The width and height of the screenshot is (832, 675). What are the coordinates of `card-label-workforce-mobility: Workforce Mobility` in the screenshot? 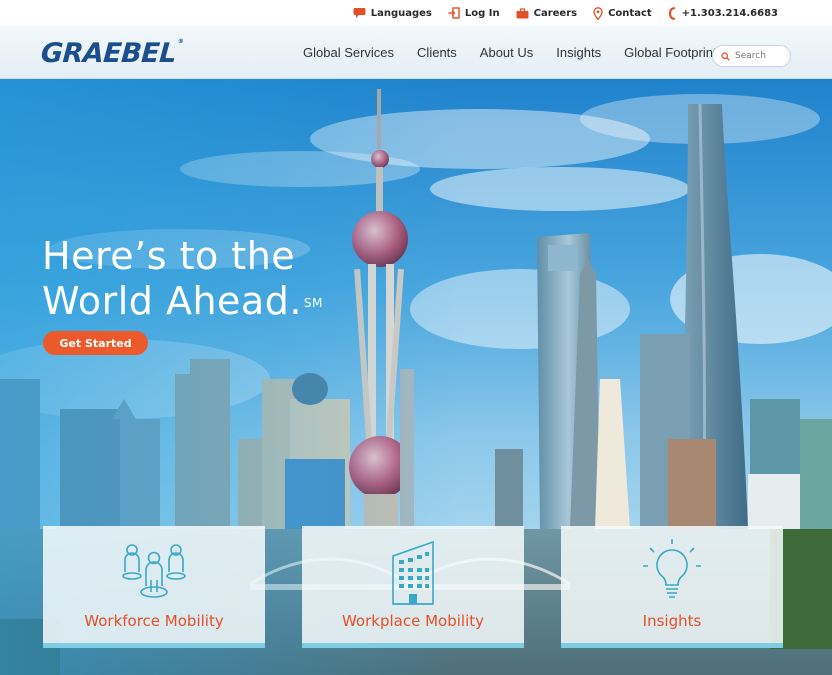 It's located at (154, 621).